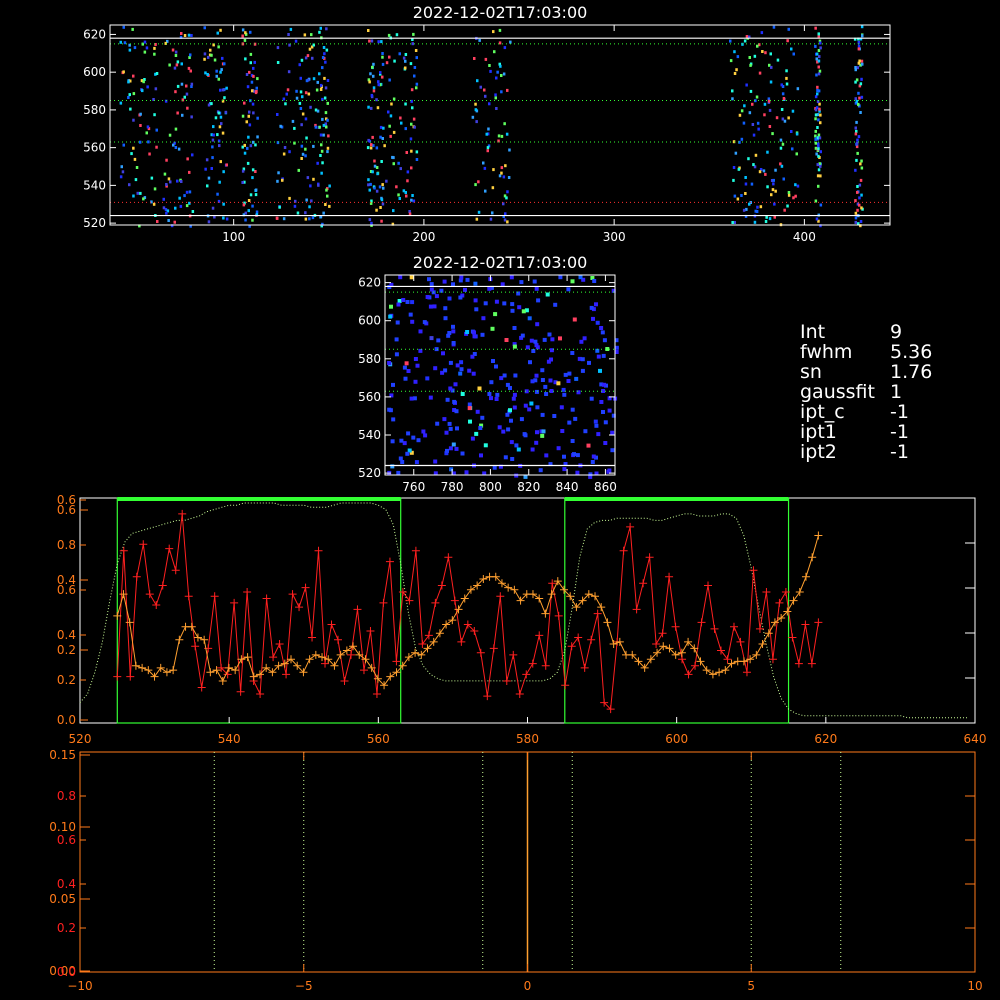  I want to click on info-row-fwhm: fwhm 5.36, so click(866, 352).